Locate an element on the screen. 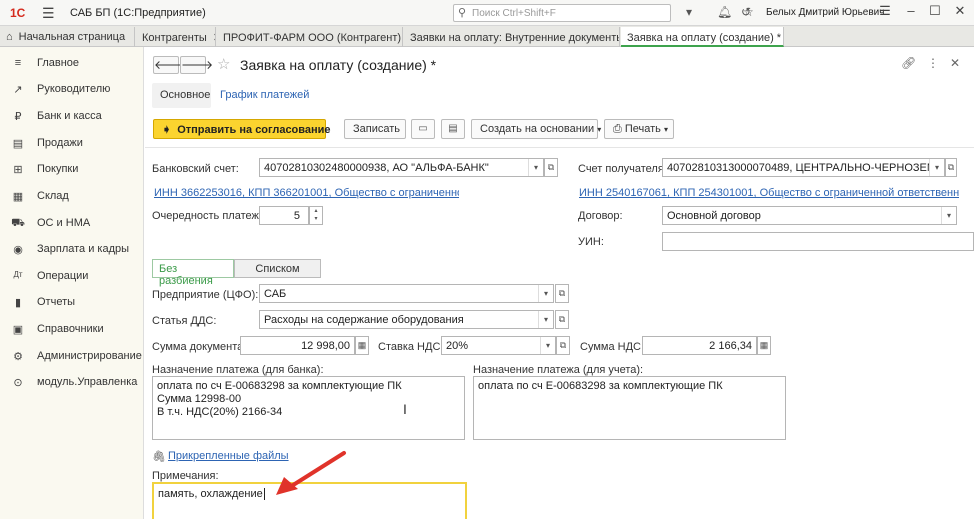 Image resolution: width=974 pixels, height=519 pixels. sidebar-item-fixed-assets: ⛟ ОС и НМА is located at coordinates (72, 224).